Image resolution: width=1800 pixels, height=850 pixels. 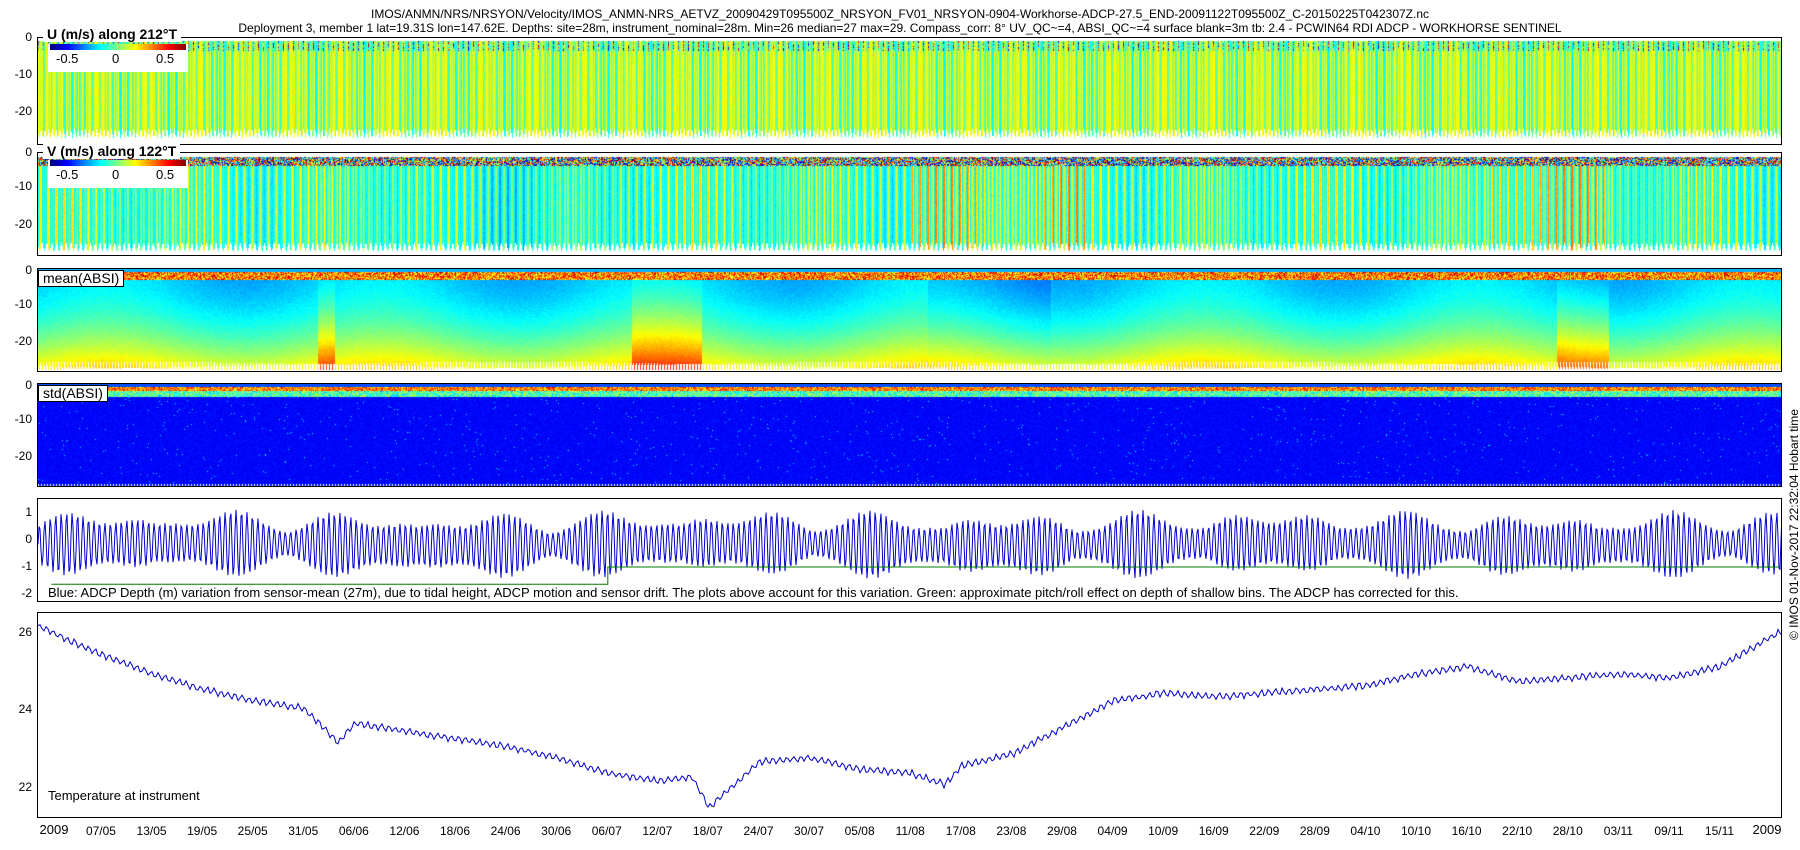 I want to click on mean-ytick-0: 0, so click(x=28, y=270).